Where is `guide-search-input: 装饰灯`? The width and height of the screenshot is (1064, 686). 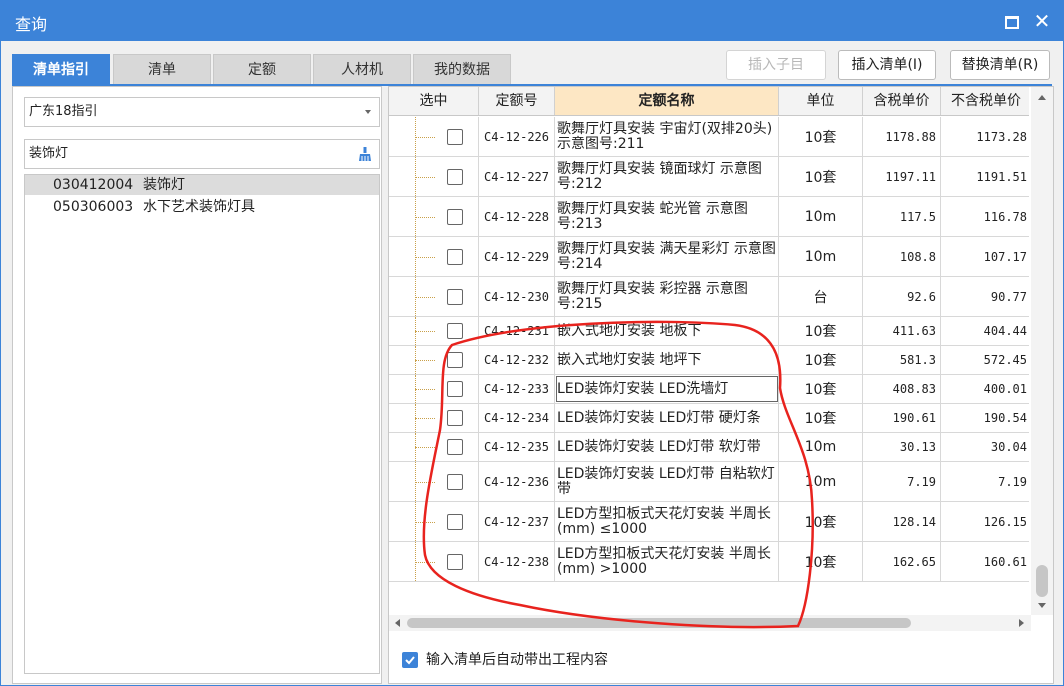
guide-search-input: 装饰灯 is located at coordinates (202, 154).